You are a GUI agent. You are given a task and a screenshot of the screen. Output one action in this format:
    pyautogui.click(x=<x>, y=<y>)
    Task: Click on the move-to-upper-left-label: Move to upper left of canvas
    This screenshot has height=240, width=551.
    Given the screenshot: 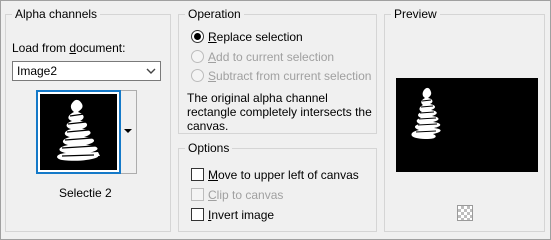 What is the action you would take?
    pyautogui.click(x=283, y=175)
    